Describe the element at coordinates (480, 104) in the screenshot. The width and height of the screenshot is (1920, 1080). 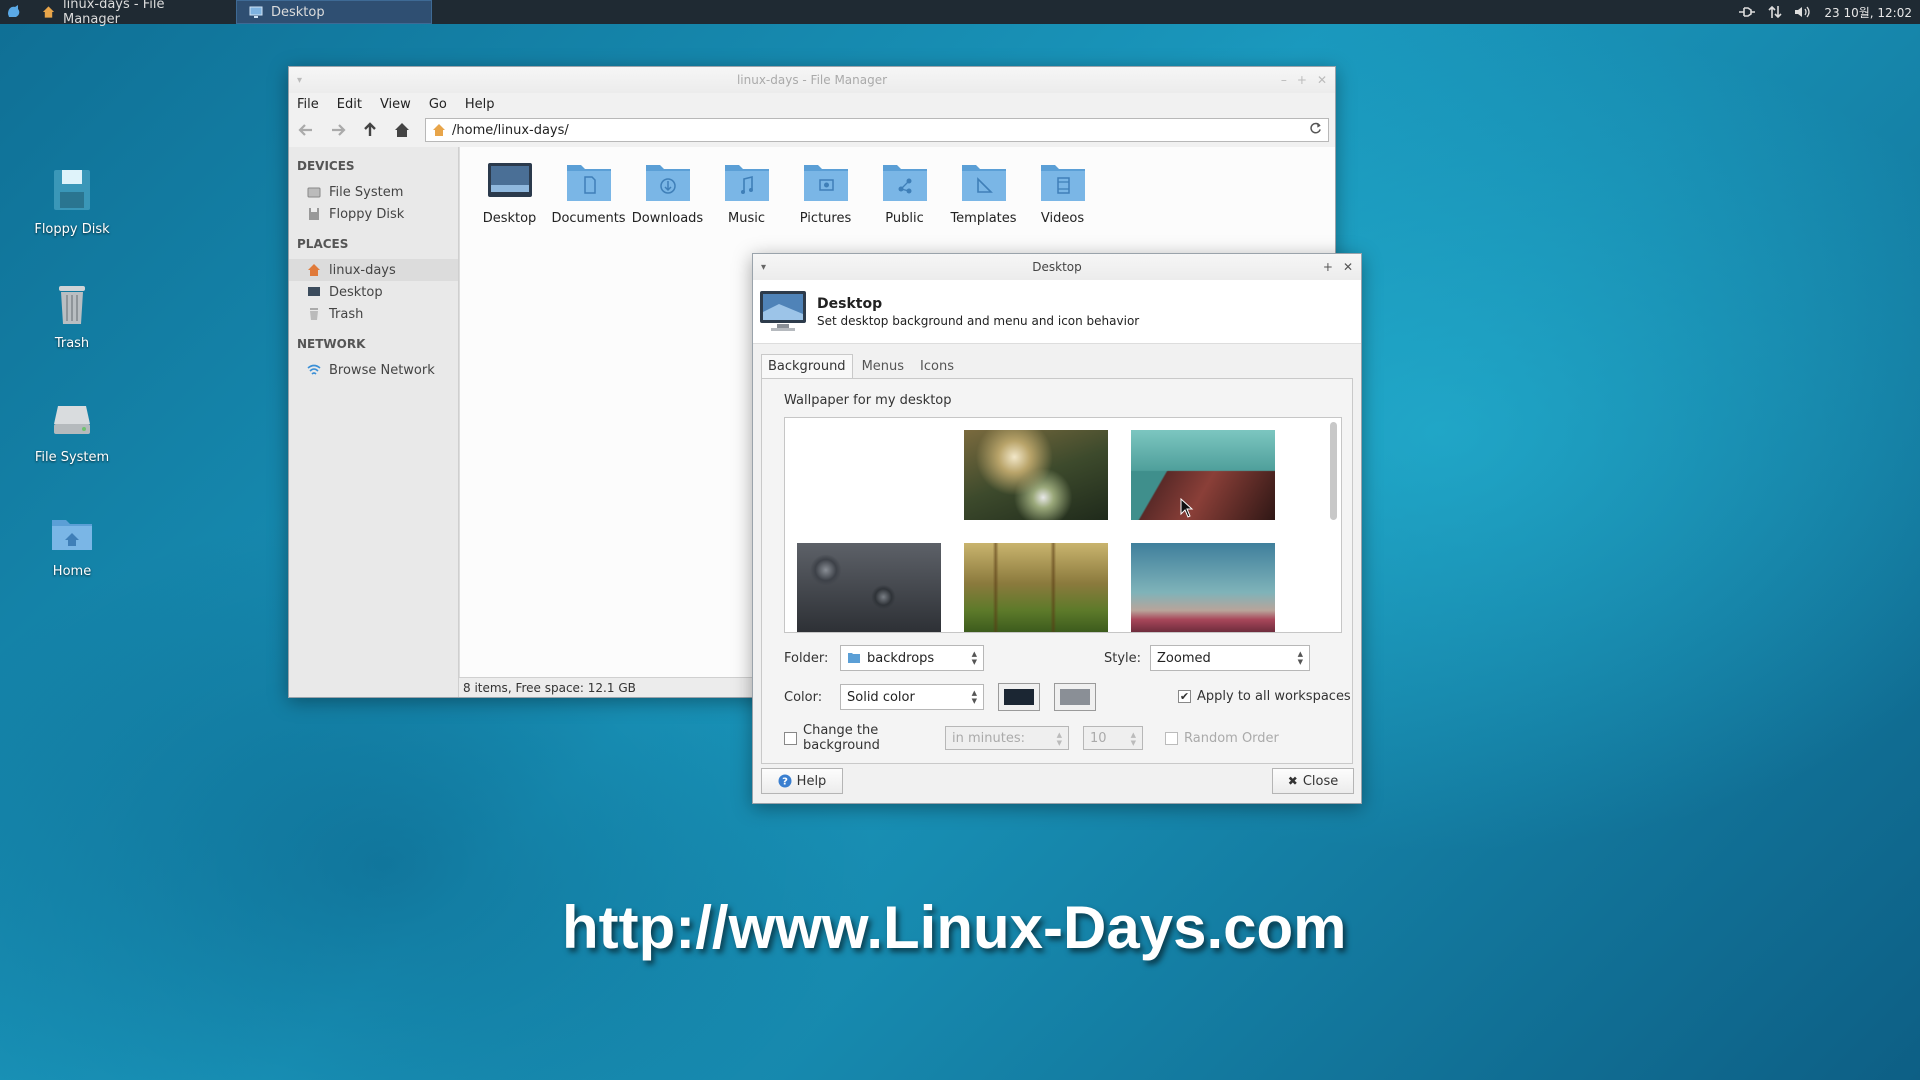
I see `menu-help: Help` at that location.